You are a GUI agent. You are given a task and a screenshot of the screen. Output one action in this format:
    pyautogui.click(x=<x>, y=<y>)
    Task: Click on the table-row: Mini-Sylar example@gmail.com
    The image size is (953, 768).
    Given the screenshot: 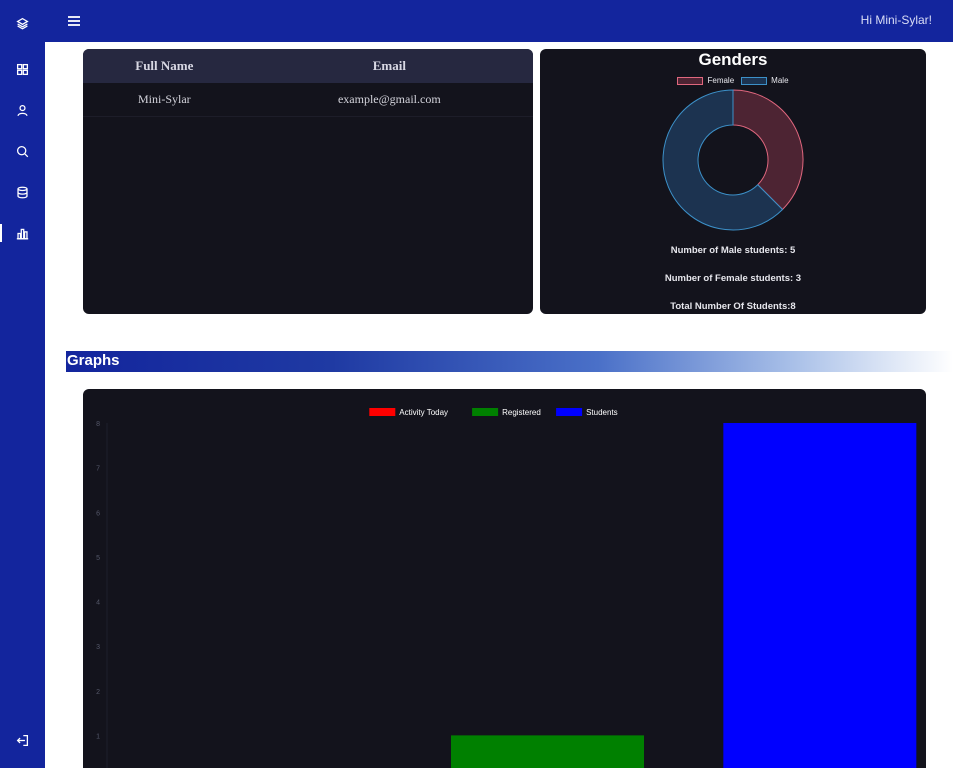 What is the action you would take?
    pyautogui.click(x=308, y=100)
    